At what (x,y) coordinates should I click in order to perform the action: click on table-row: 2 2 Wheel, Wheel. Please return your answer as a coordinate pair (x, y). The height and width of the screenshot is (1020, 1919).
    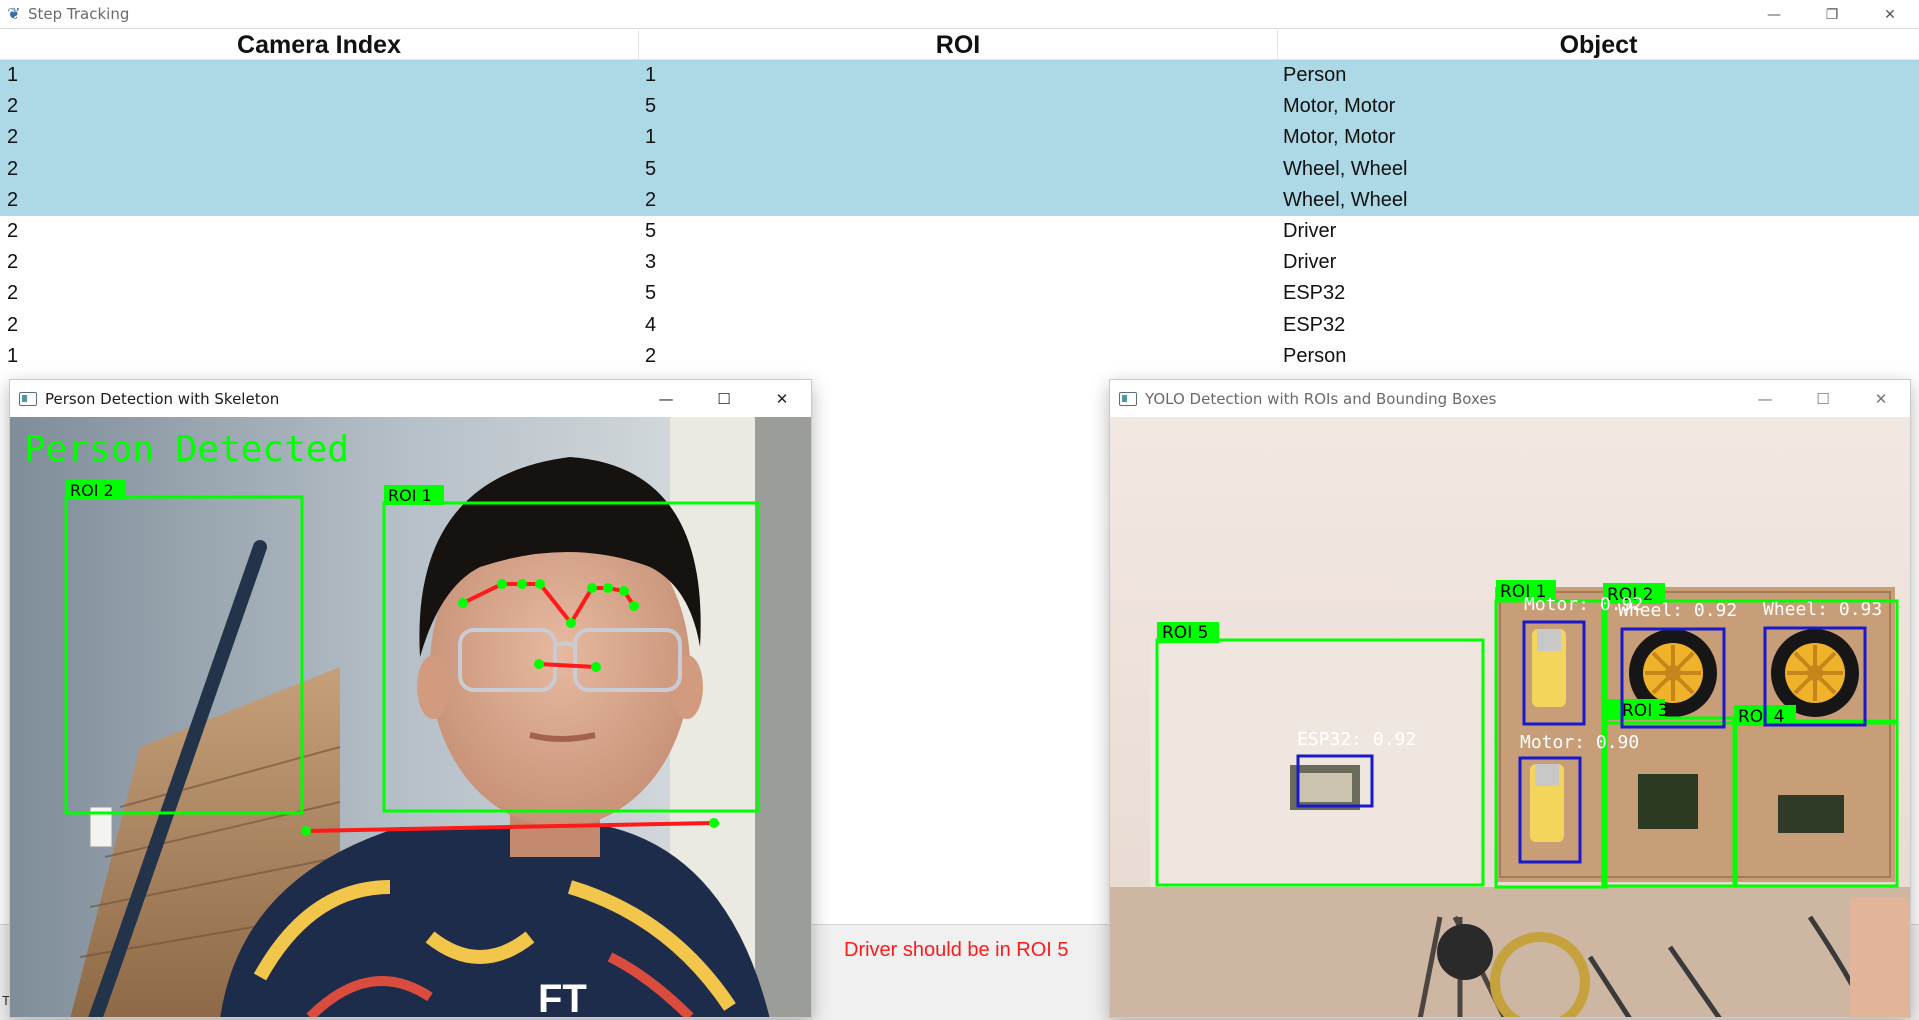
    Looking at the image, I should click on (959, 200).